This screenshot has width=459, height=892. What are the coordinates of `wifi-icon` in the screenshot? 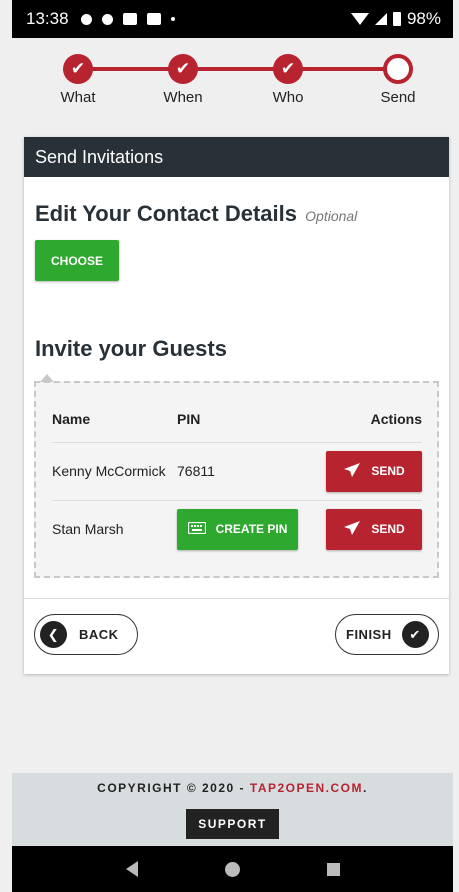 It's located at (359, 19).